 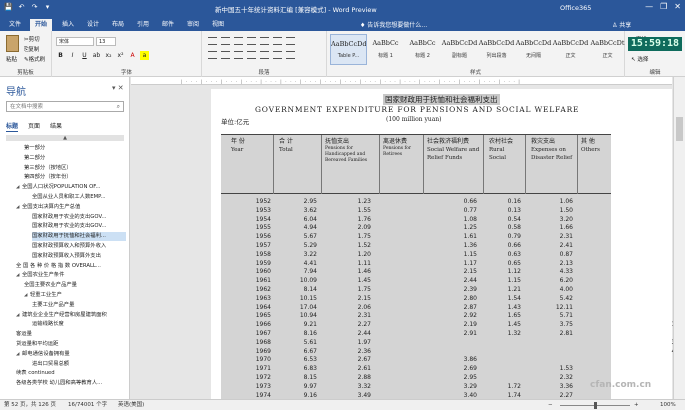 I want to click on share-button: ♙ 共享, so click(x=621, y=24).